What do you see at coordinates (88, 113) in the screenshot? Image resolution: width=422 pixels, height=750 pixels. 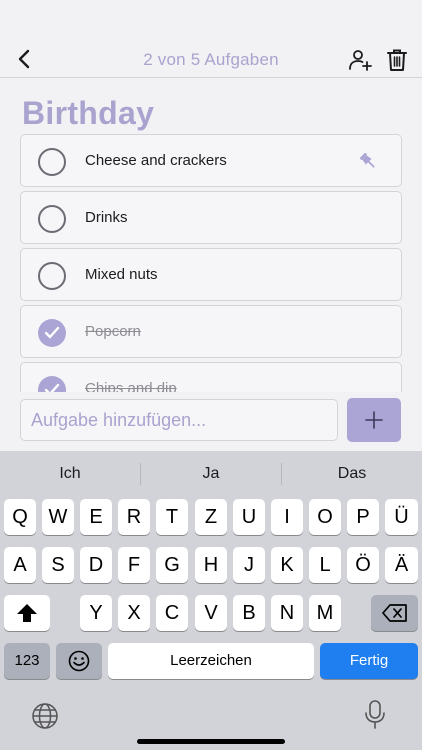 I see `list-title: Birthday` at bounding box center [88, 113].